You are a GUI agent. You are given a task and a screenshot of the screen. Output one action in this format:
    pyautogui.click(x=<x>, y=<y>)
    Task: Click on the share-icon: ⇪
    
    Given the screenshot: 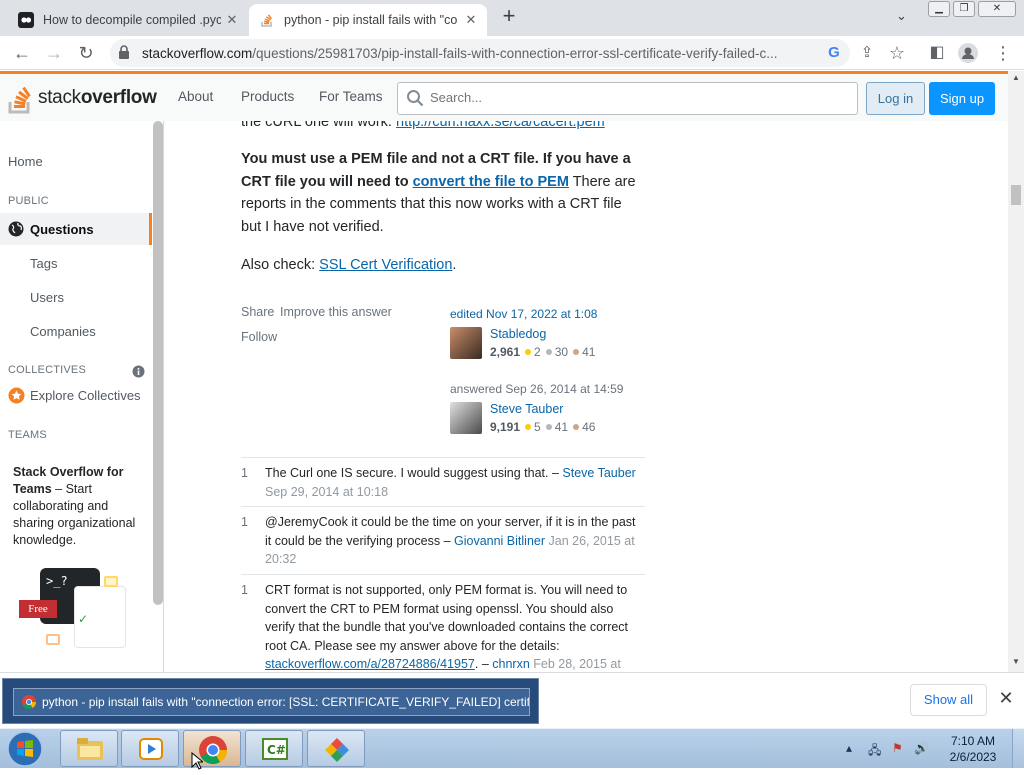 What is the action you would take?
    pyautogui.click(x=867, y=53)
    